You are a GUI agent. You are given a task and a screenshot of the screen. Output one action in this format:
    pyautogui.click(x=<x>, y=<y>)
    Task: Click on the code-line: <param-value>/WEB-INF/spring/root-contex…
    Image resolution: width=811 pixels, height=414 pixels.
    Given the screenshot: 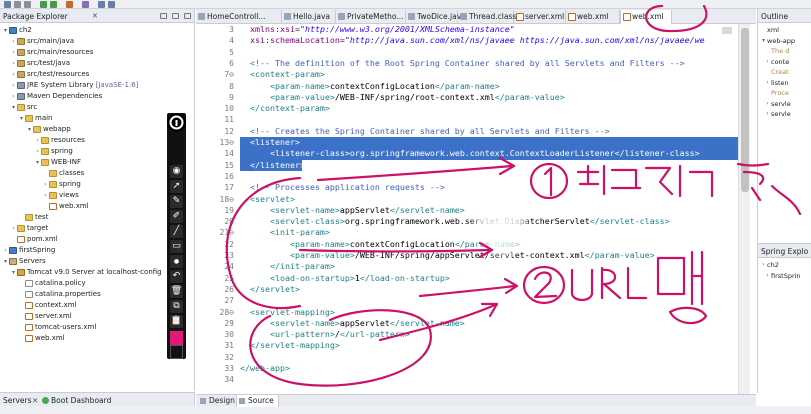 What is the action you would take?
    pyautogui.click(x=491, y=97)
    